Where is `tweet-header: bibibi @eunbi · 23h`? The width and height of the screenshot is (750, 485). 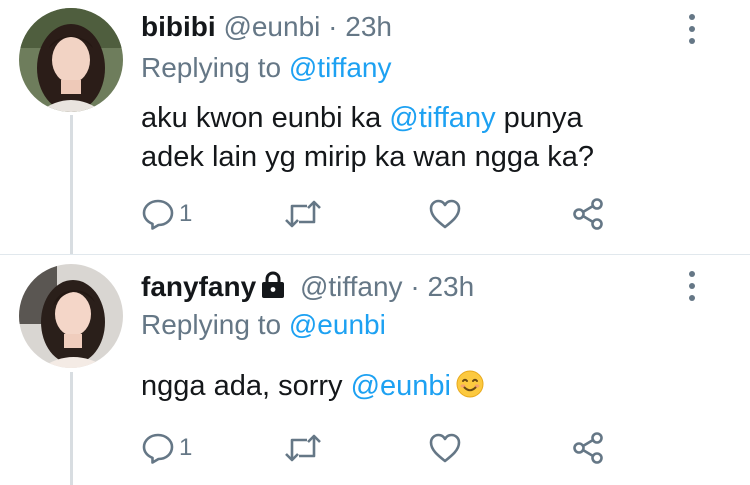
tweet-header: bibibi @eunbi · 23h is located at coordinates (266, 27).